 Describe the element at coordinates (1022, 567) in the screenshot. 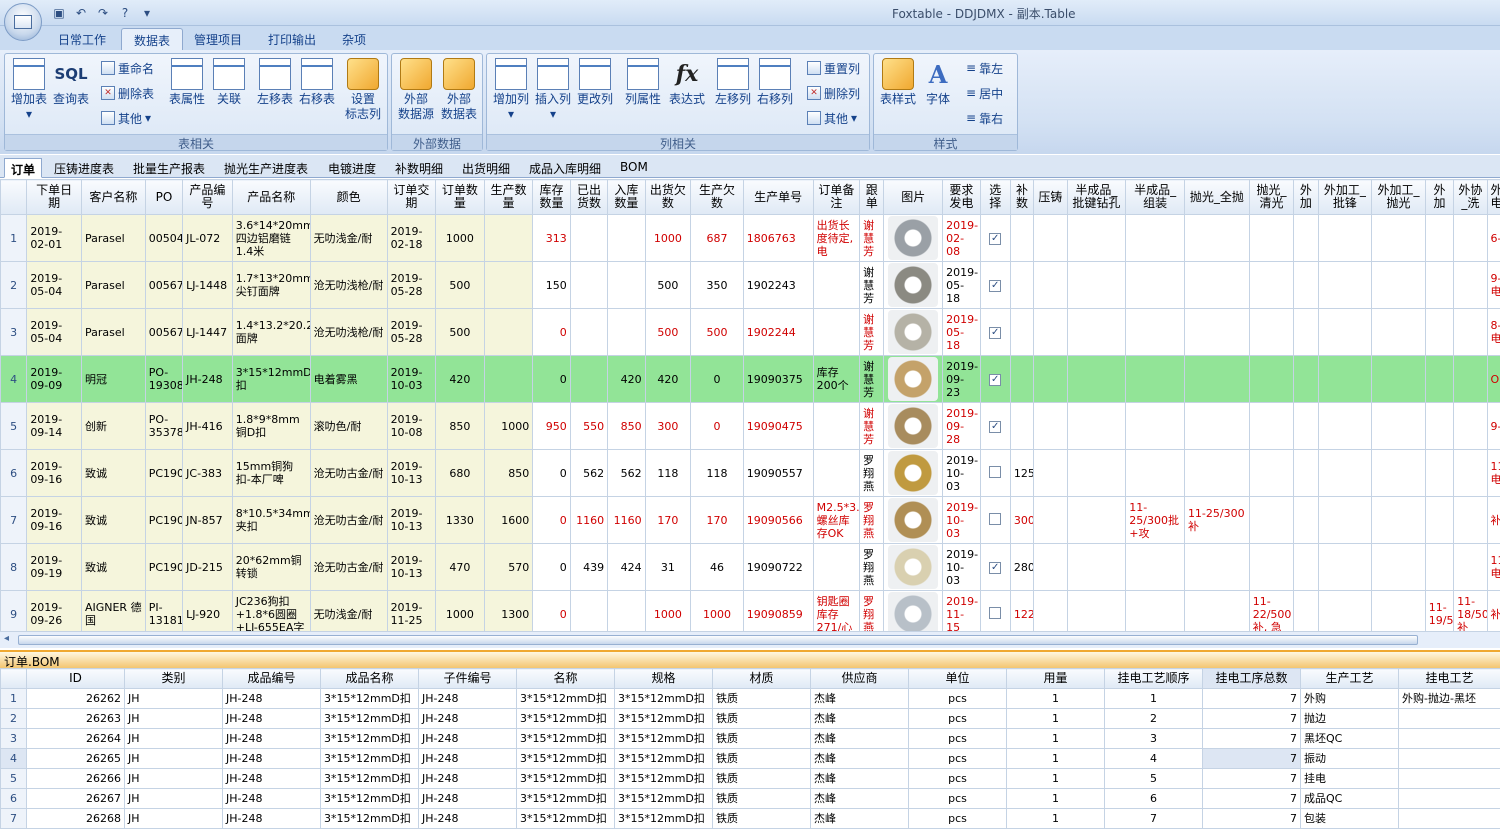

I see `supplement-cell: 2800` at that location.